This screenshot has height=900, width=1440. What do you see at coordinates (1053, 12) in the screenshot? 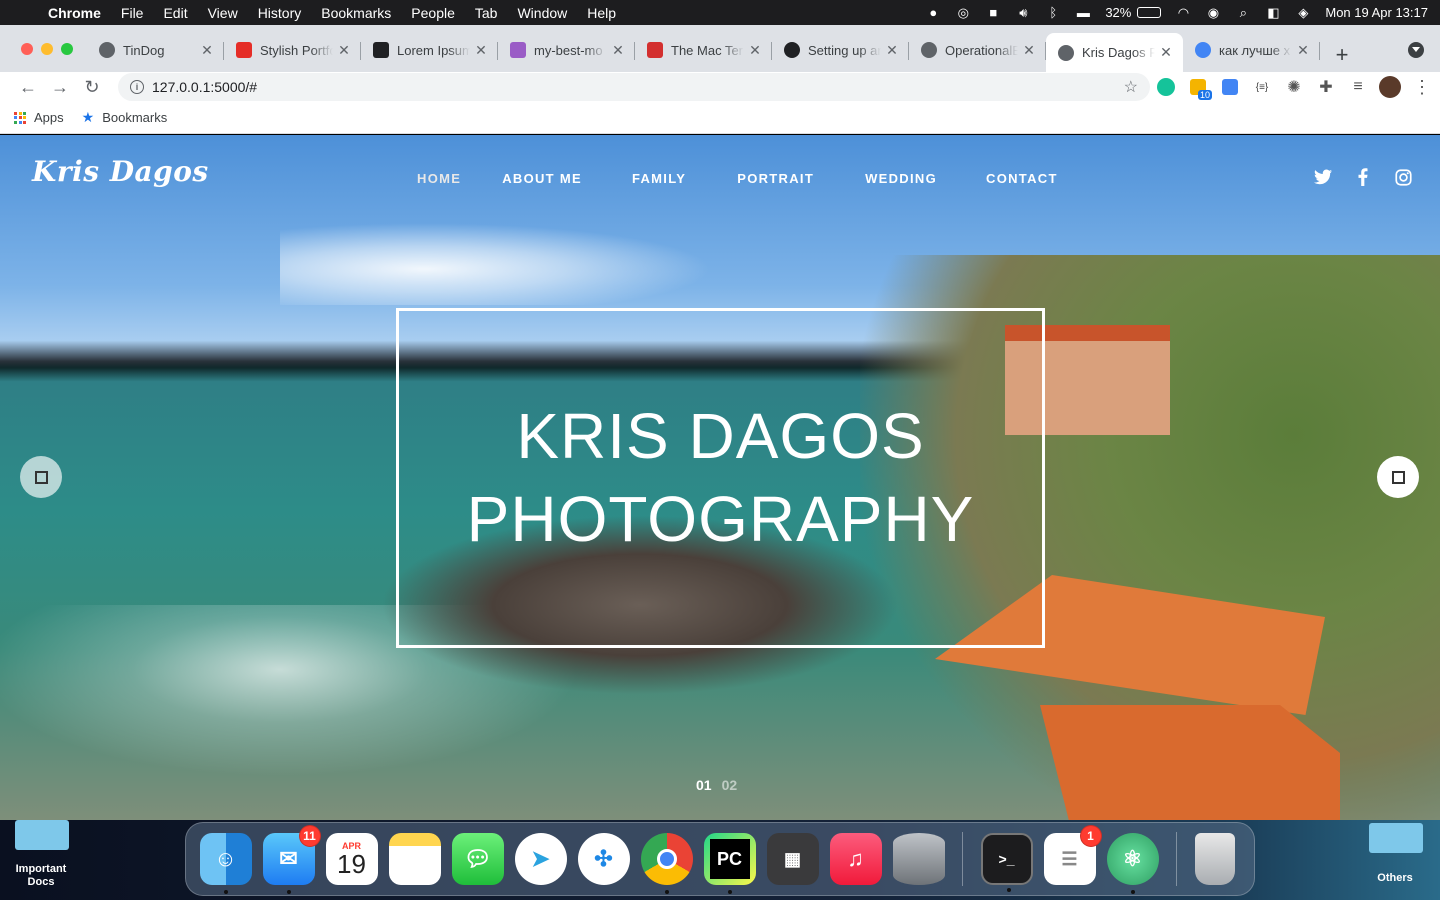
I see `bluetooth-icon: ᛒ` at bounding box center [1053, 12].